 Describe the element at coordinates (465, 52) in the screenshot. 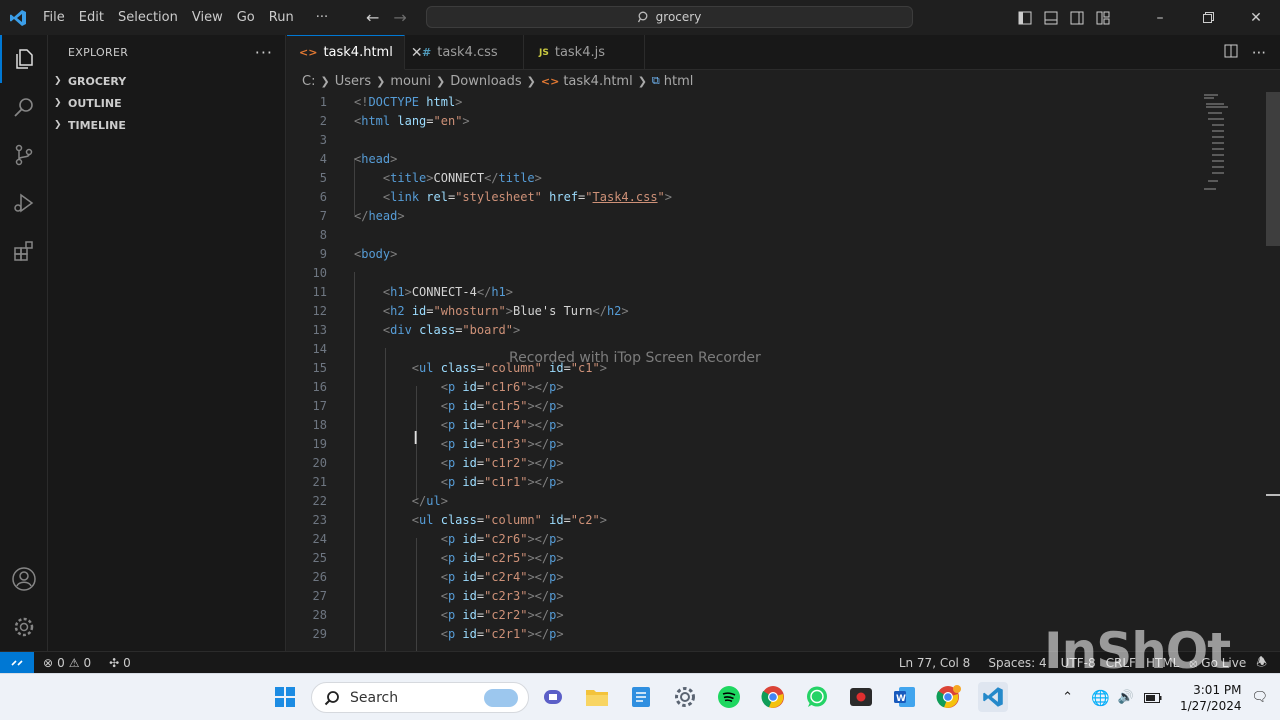

I see `tab-task4-css: # task4.css` at that location.